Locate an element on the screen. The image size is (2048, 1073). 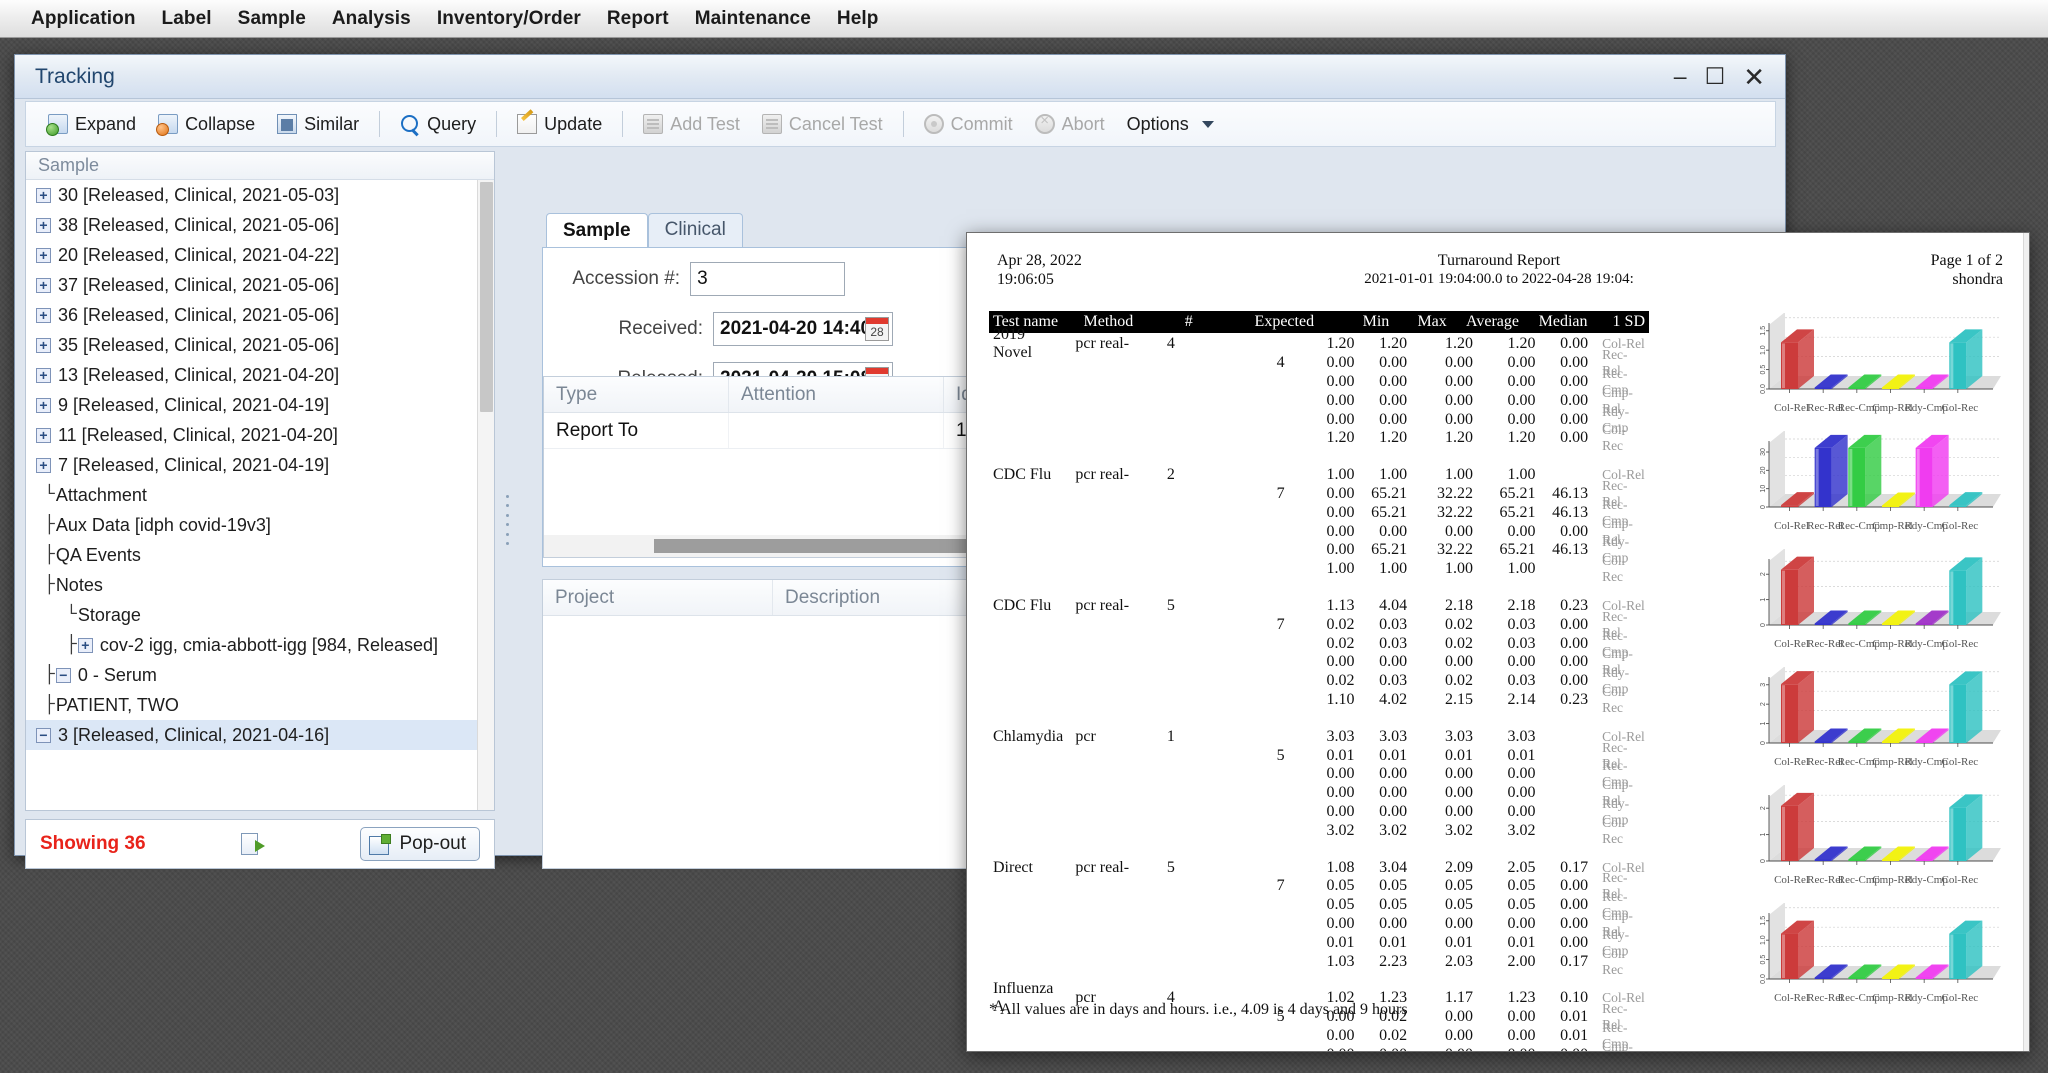
tree-item: +20 [Released, Clinical, 2021-04-22] is located at coordinates (260, 255).